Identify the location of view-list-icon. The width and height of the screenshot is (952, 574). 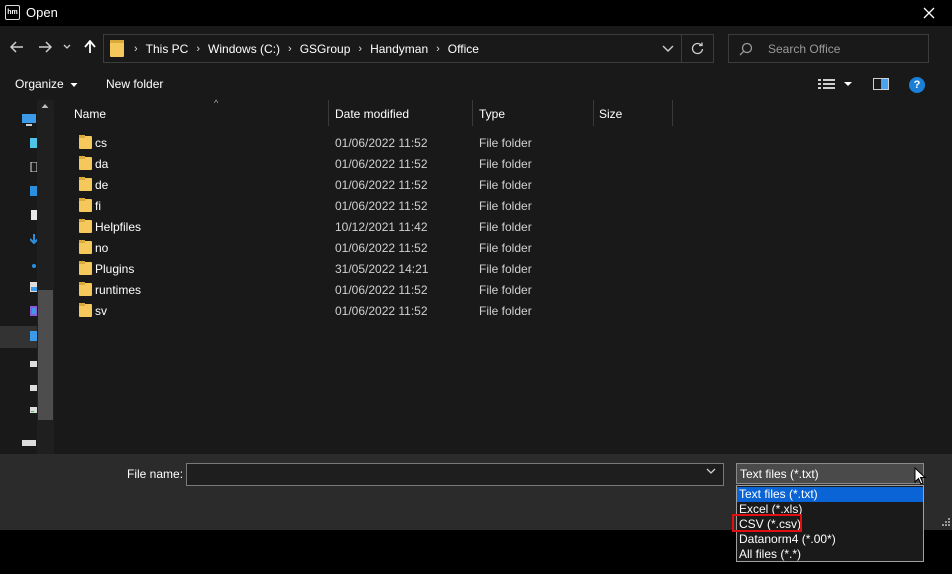
(835, 84).